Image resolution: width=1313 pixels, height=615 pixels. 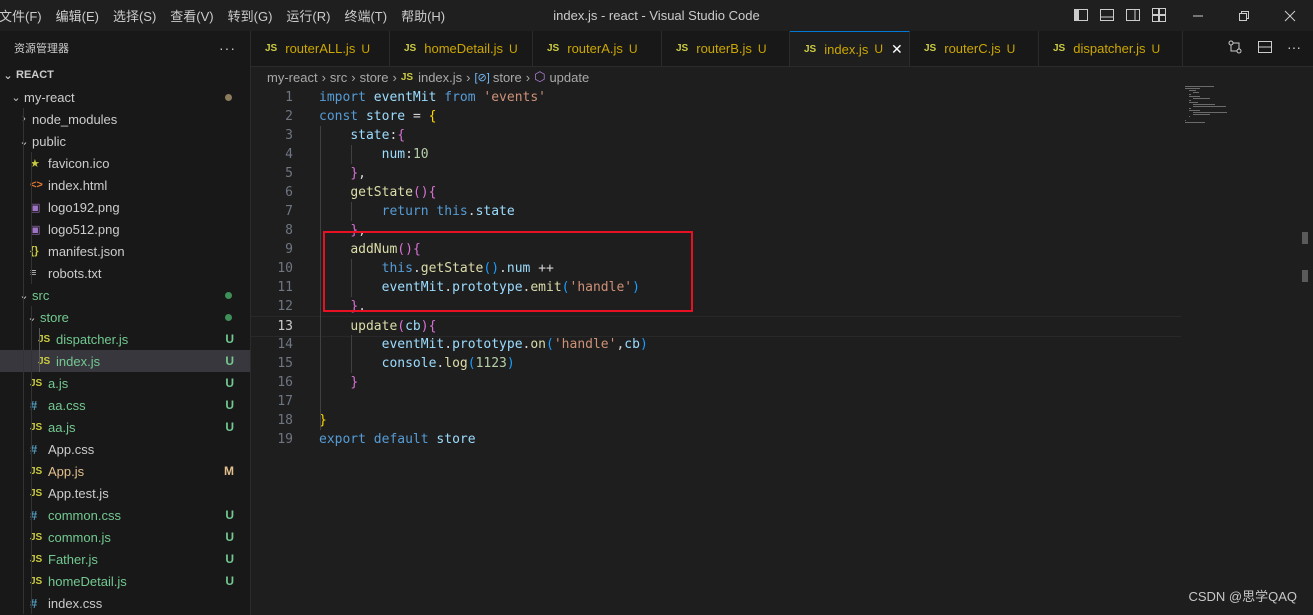 What do you see at coordinates (62, 427) in the screenshot?
I see `tree-item-label: aa.js` at bounding box center [62, 427].